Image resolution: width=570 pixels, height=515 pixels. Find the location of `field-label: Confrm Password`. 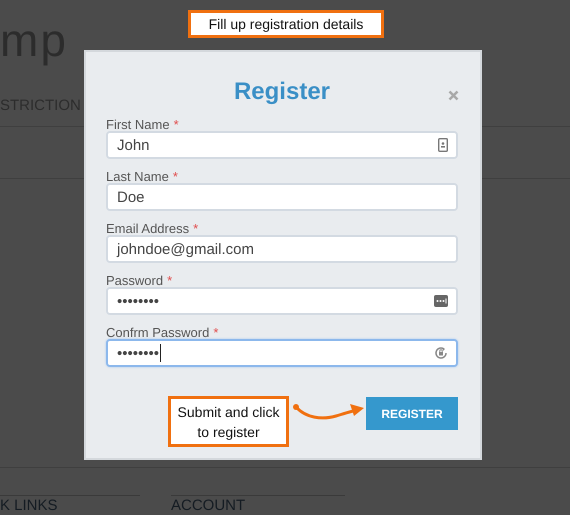

field-label: Confrm Password is located at coordinates (158, 333).